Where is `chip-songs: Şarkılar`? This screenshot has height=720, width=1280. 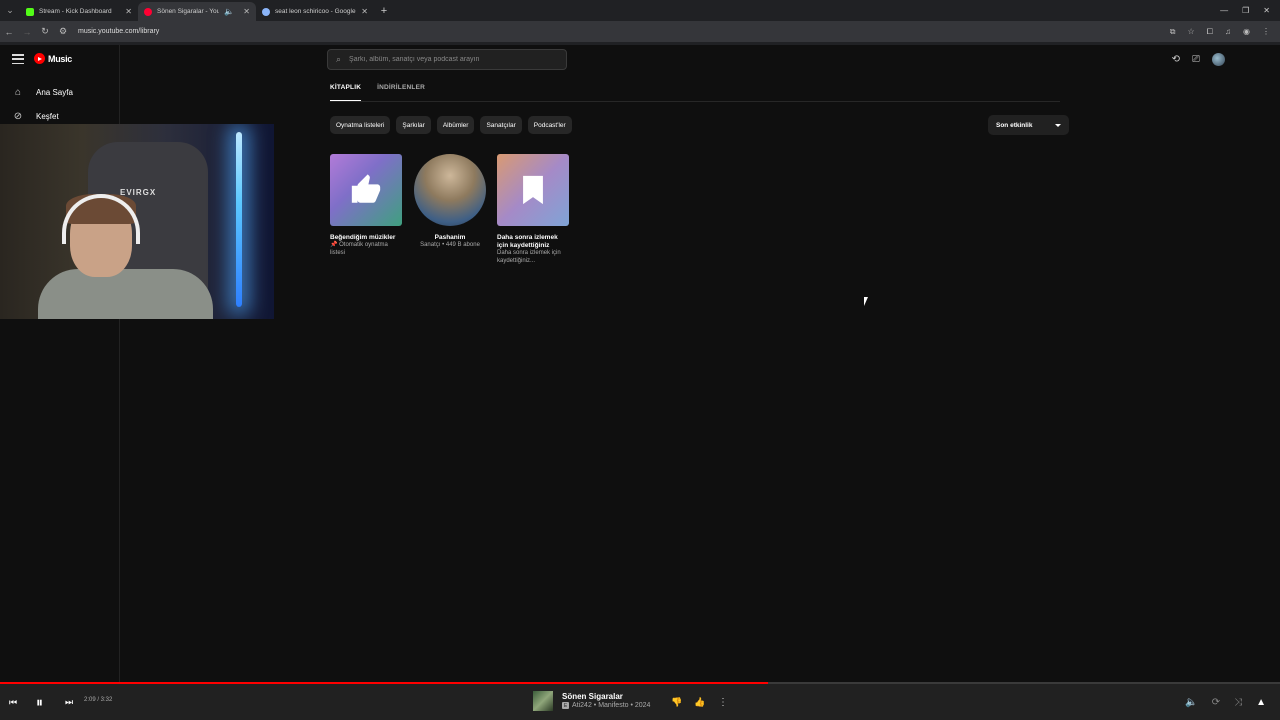
chip-songs: Şarkılar is located at coordinates (413, 125).